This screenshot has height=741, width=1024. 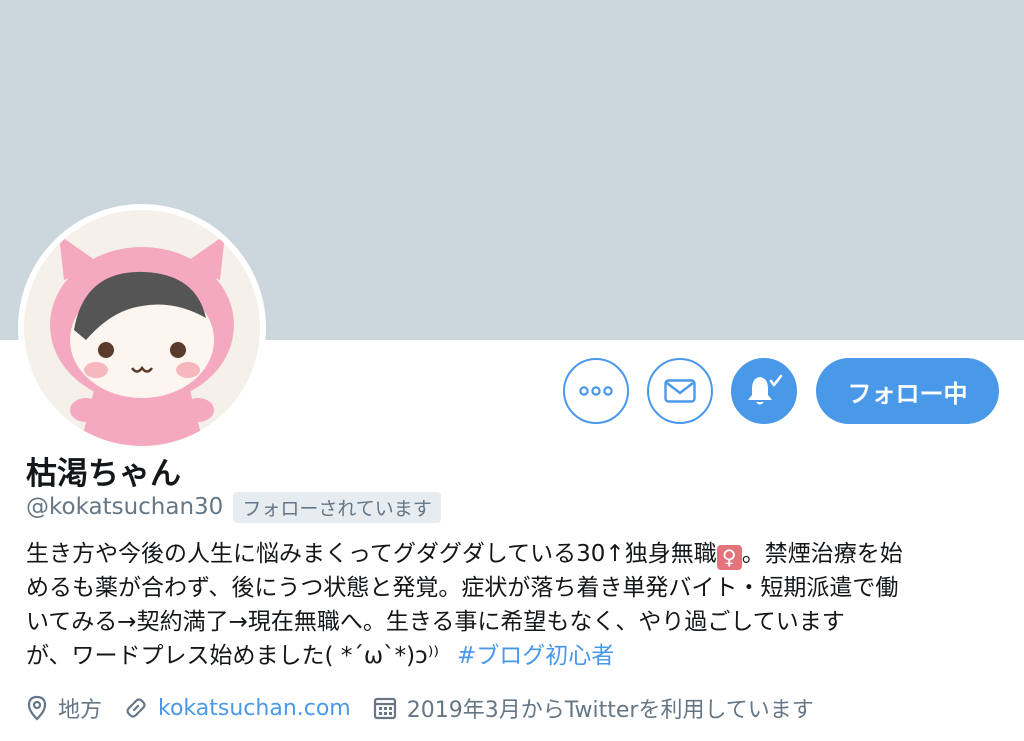 I want to click on joined-item: 2019年3月からTwitterを利用しています, so click(x=593, y=708).